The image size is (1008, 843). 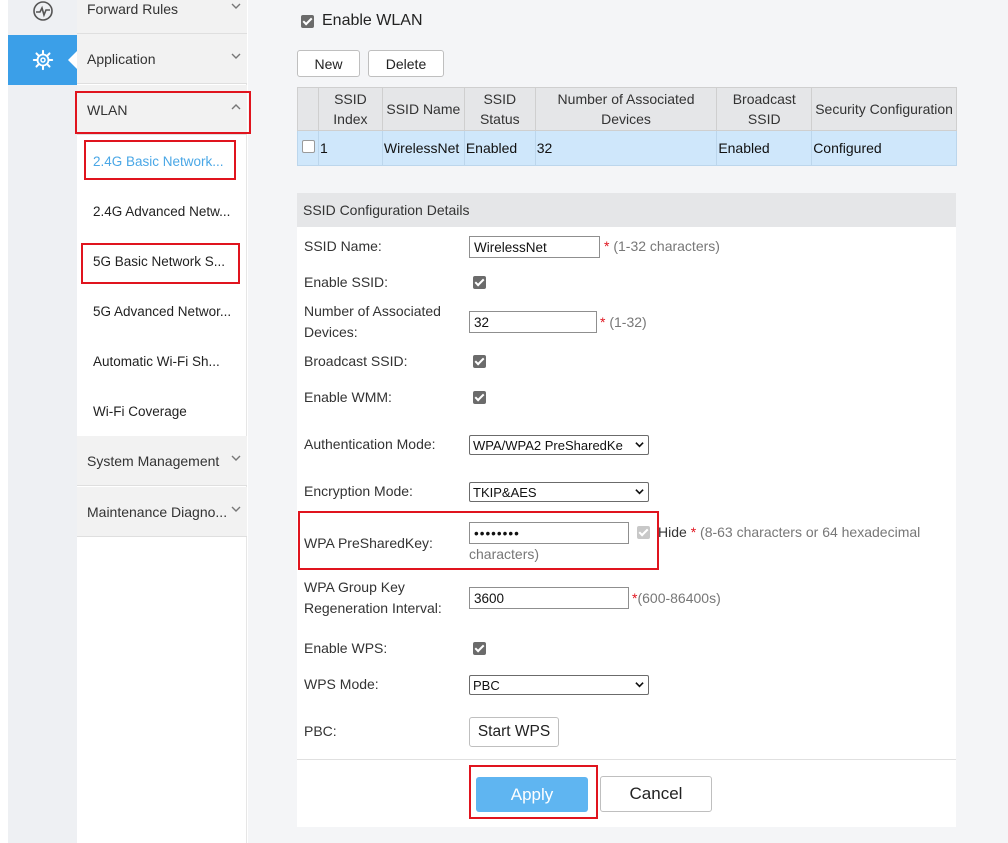 I want to click on enable-ssid-label: Enable SSID:, so click(x=346, y=282).